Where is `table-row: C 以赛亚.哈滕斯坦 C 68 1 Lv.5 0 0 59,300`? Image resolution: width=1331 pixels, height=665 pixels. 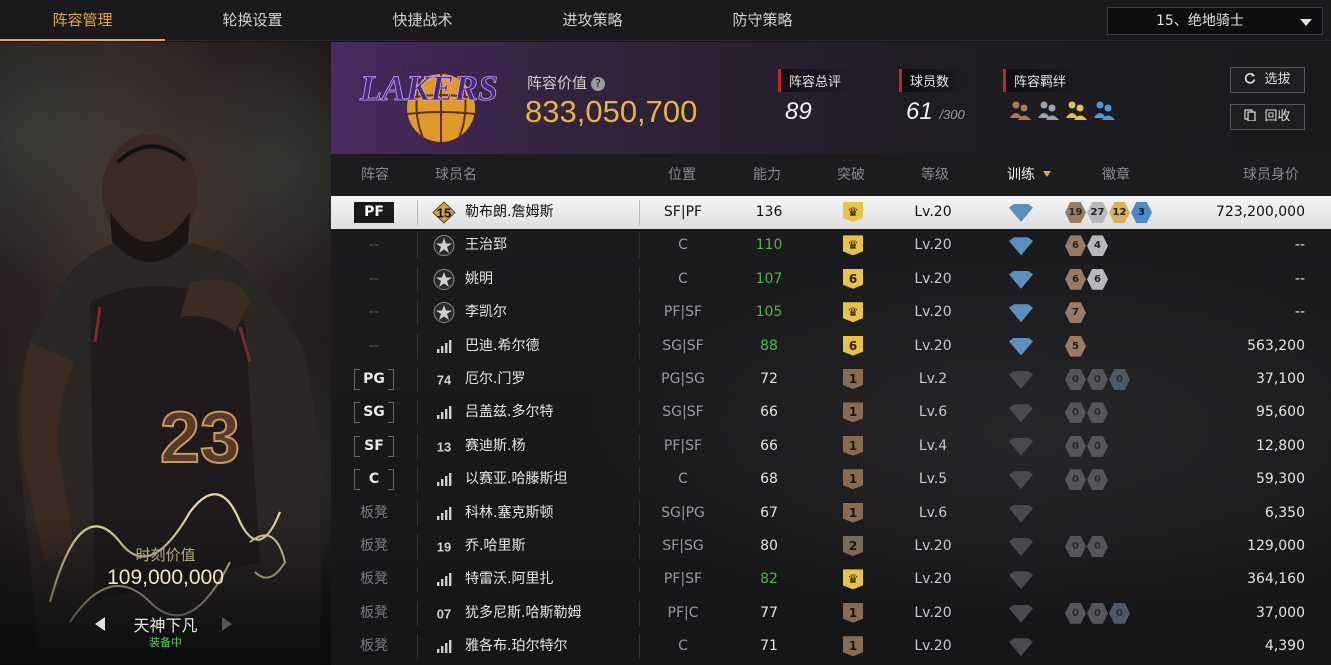
table-row: C 以赛亚.哈滕斯坦 C 68 1 Lv.5 0 0 59,300 is located at coordinates (831, 479).